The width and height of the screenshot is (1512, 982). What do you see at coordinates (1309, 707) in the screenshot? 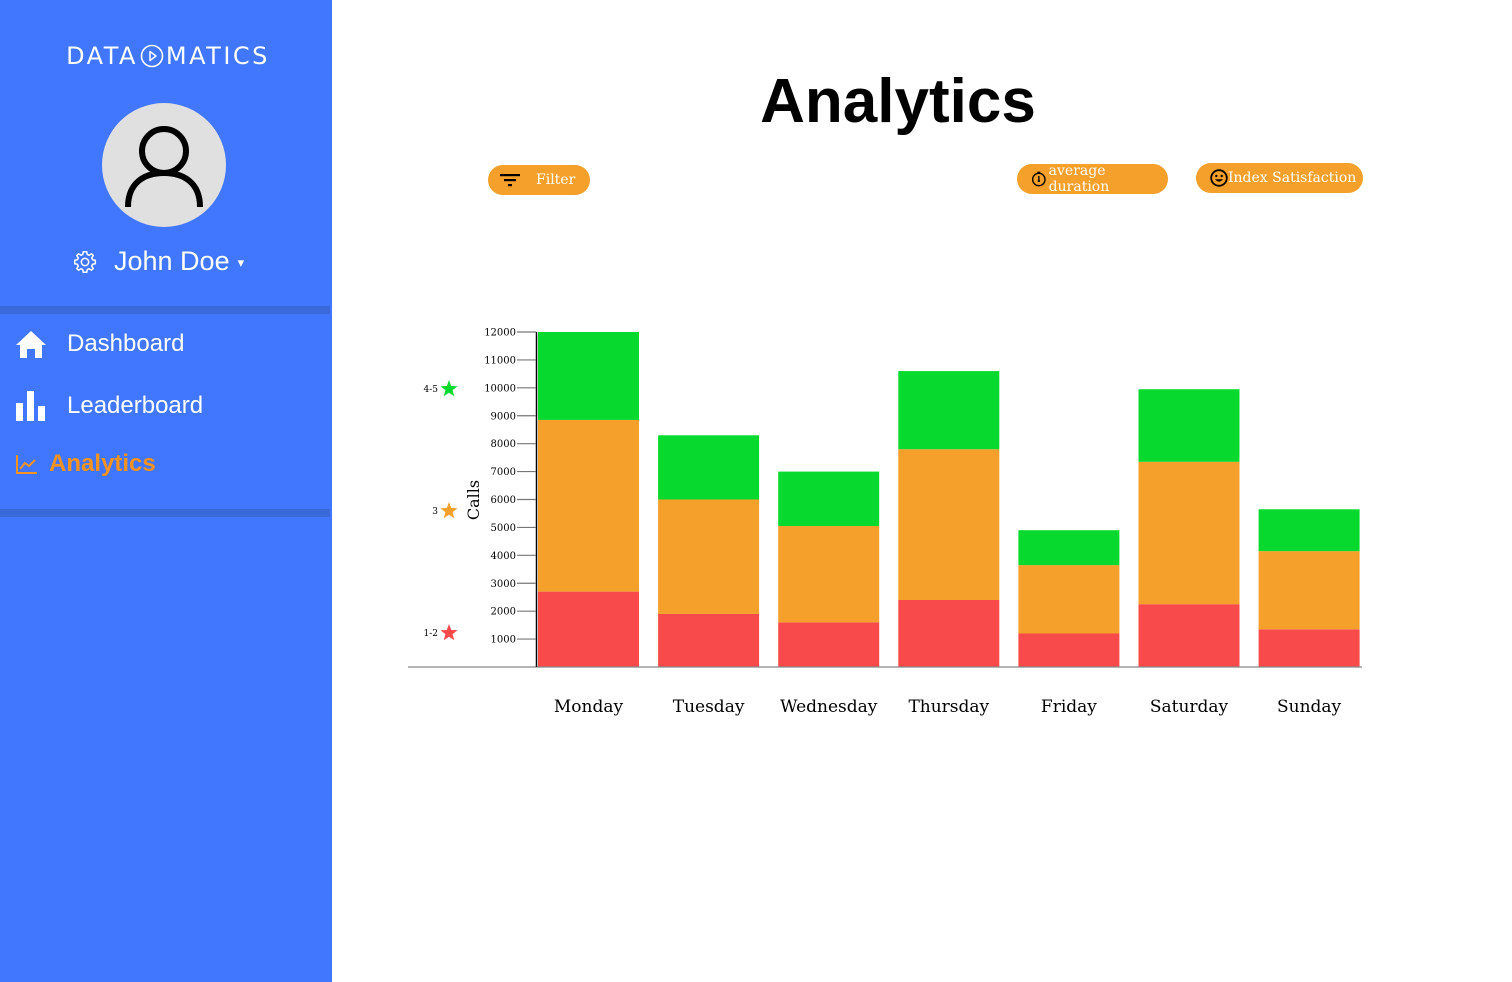
I see `x-tick-label: Sunday` at bounding box center [1309, 707].